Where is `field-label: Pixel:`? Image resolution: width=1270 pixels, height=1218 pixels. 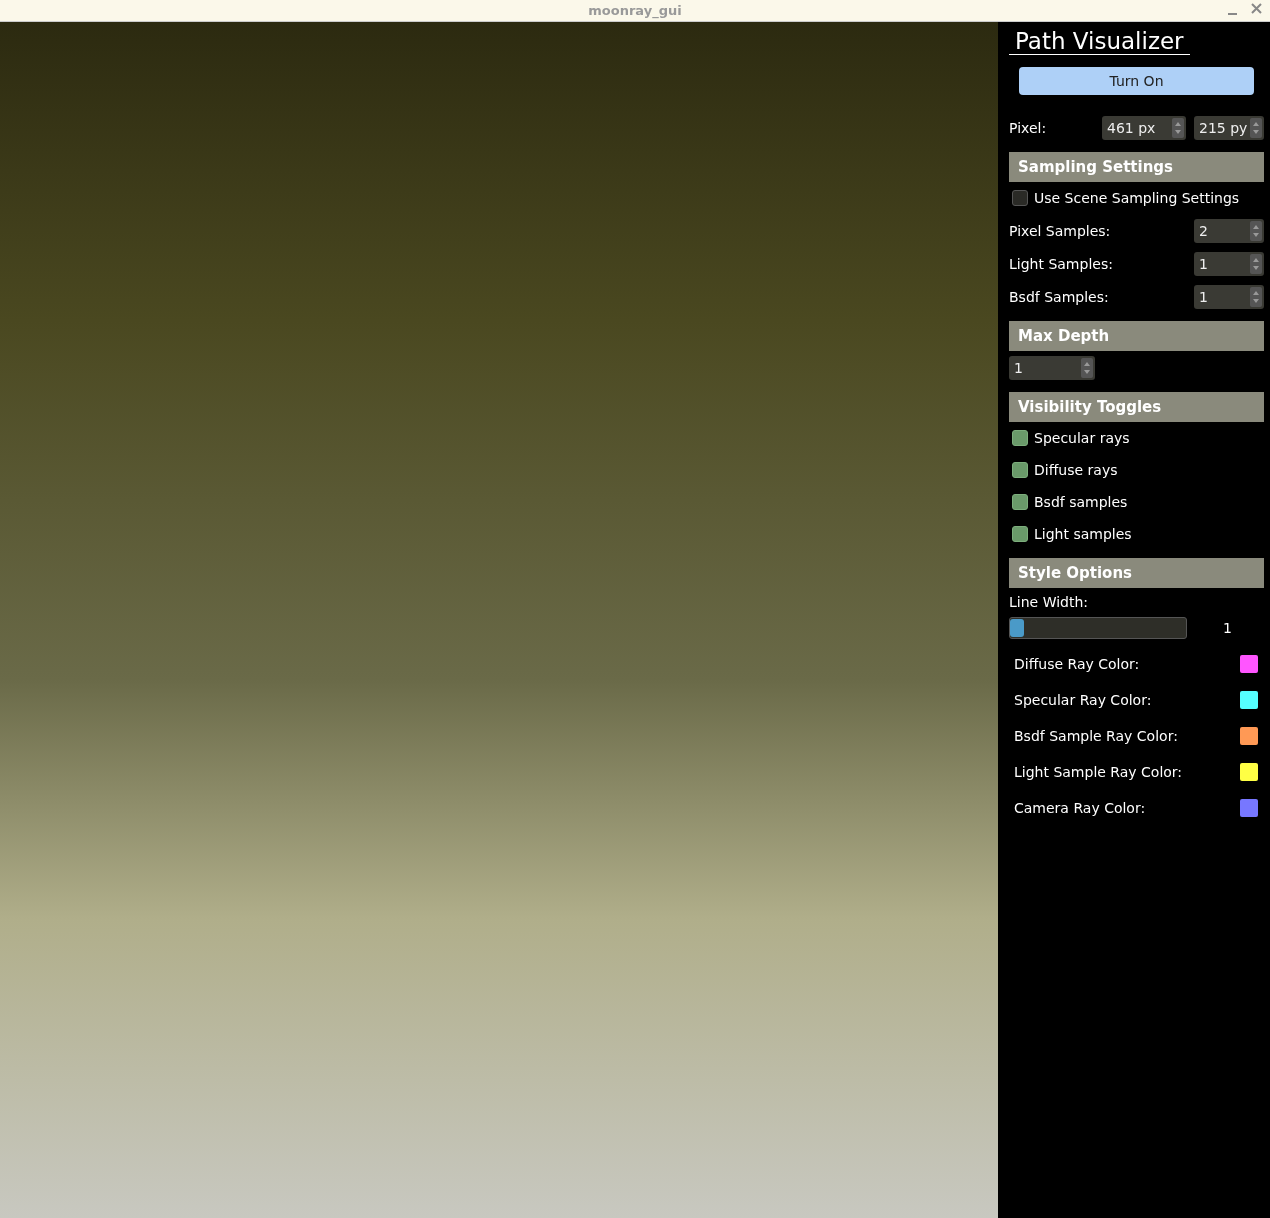
field-label: Pixel: is located at coordinates (1028, 127).